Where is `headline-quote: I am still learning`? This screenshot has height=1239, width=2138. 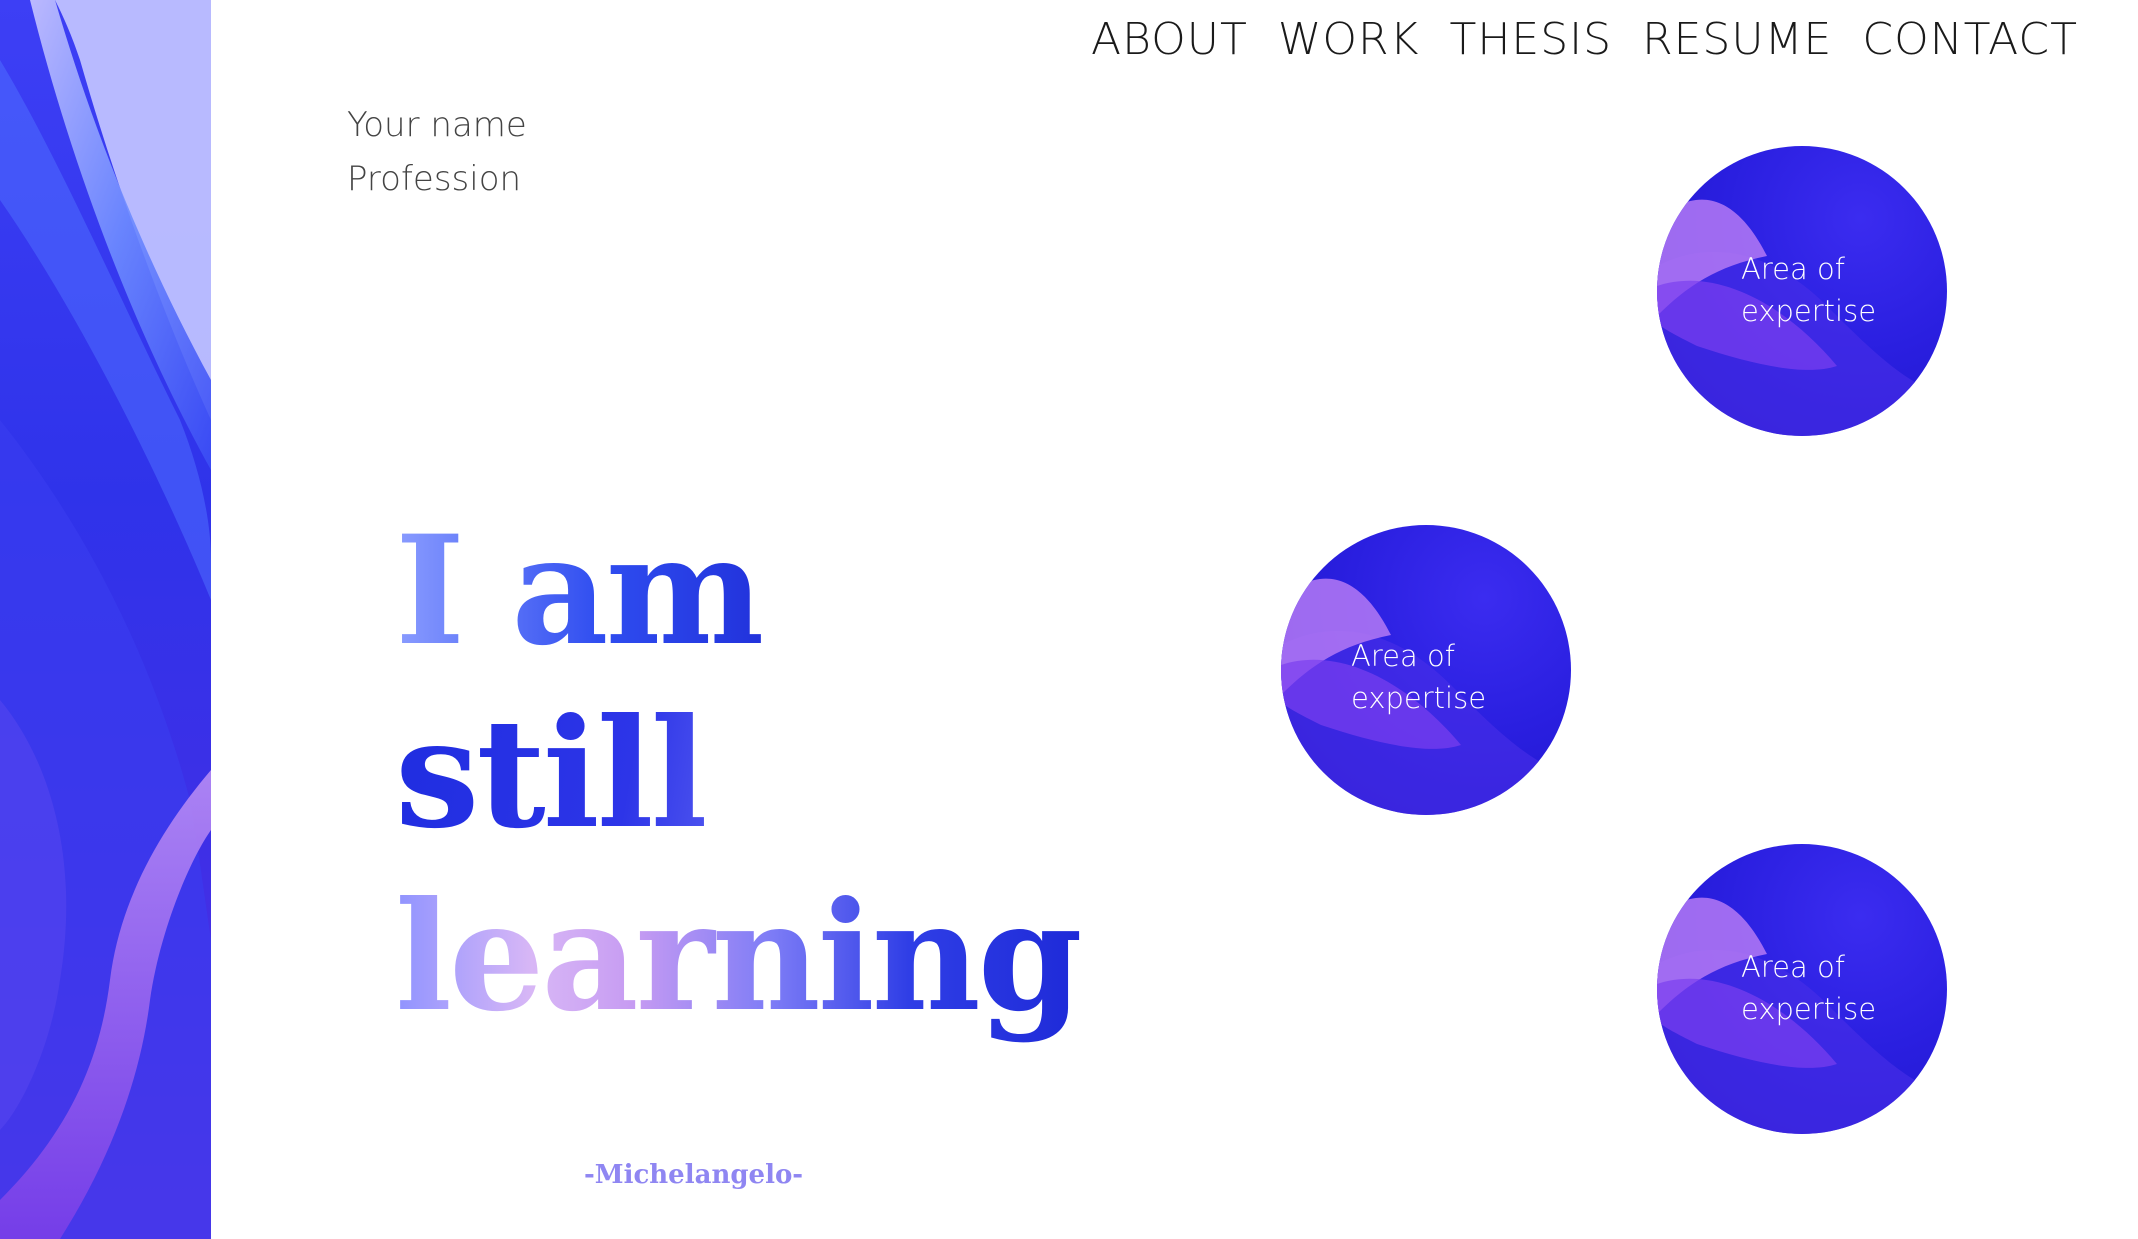
headline-quote: I am still learning is located at coordinates (739, 774).